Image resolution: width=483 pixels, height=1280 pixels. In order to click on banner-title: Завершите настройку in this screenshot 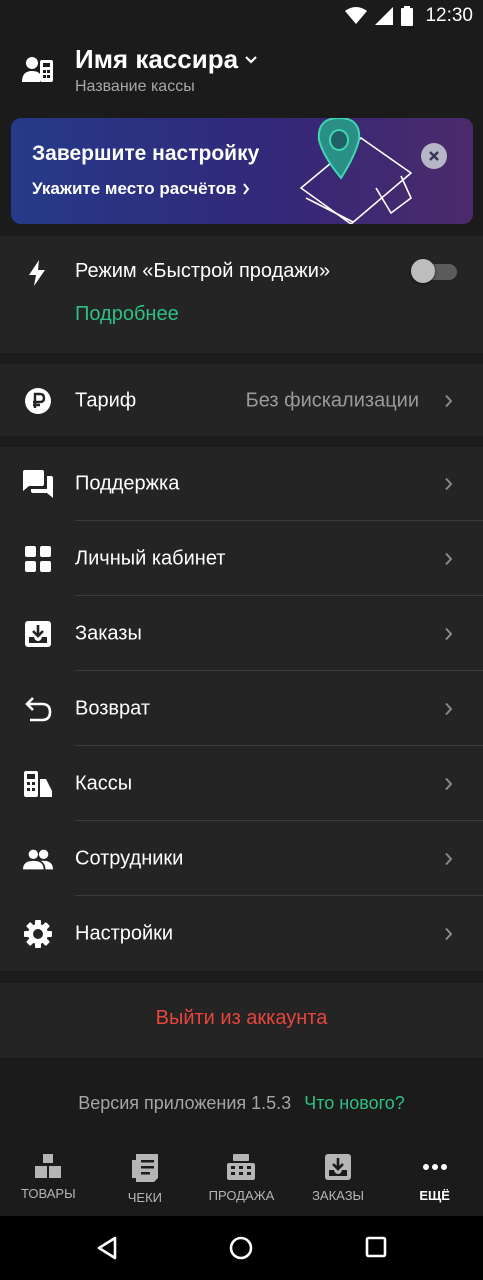, I will do `click(146, 153)`.